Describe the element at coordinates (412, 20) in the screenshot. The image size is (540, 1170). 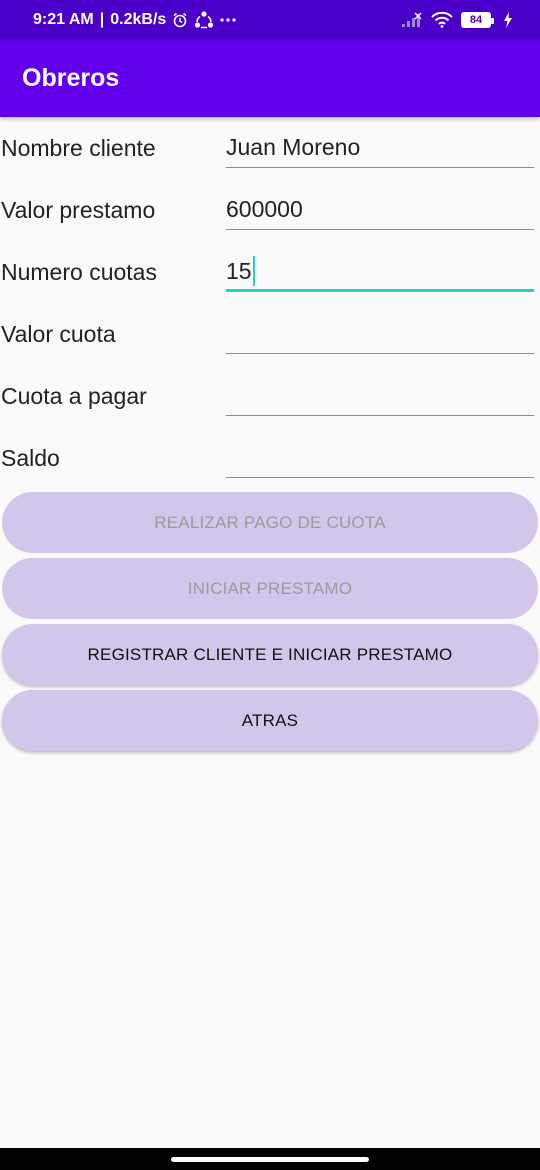
I see `signal-icon` at that location.